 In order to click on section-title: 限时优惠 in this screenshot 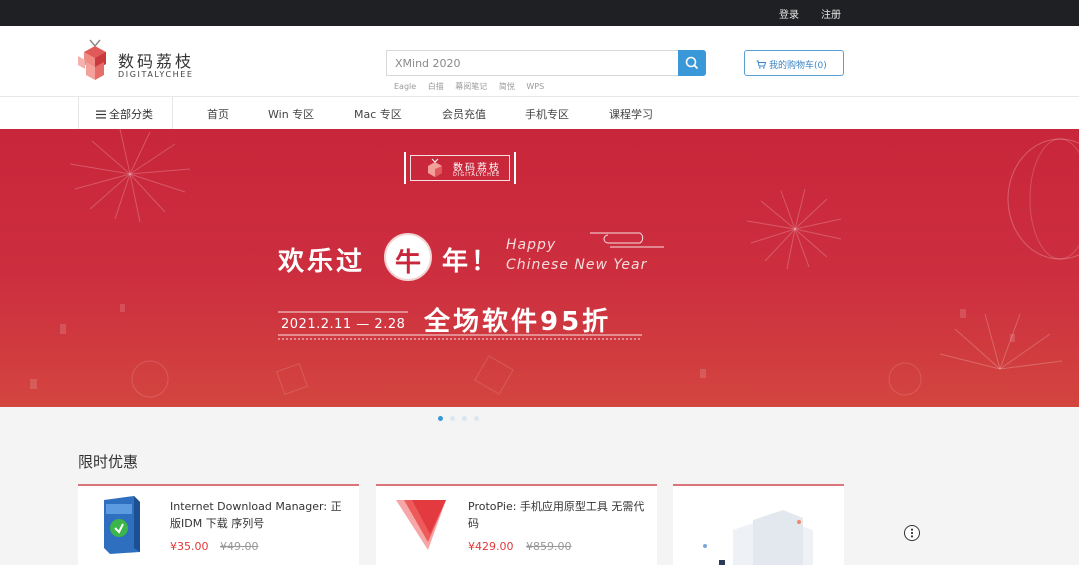, I will do `click(108, 462)`.